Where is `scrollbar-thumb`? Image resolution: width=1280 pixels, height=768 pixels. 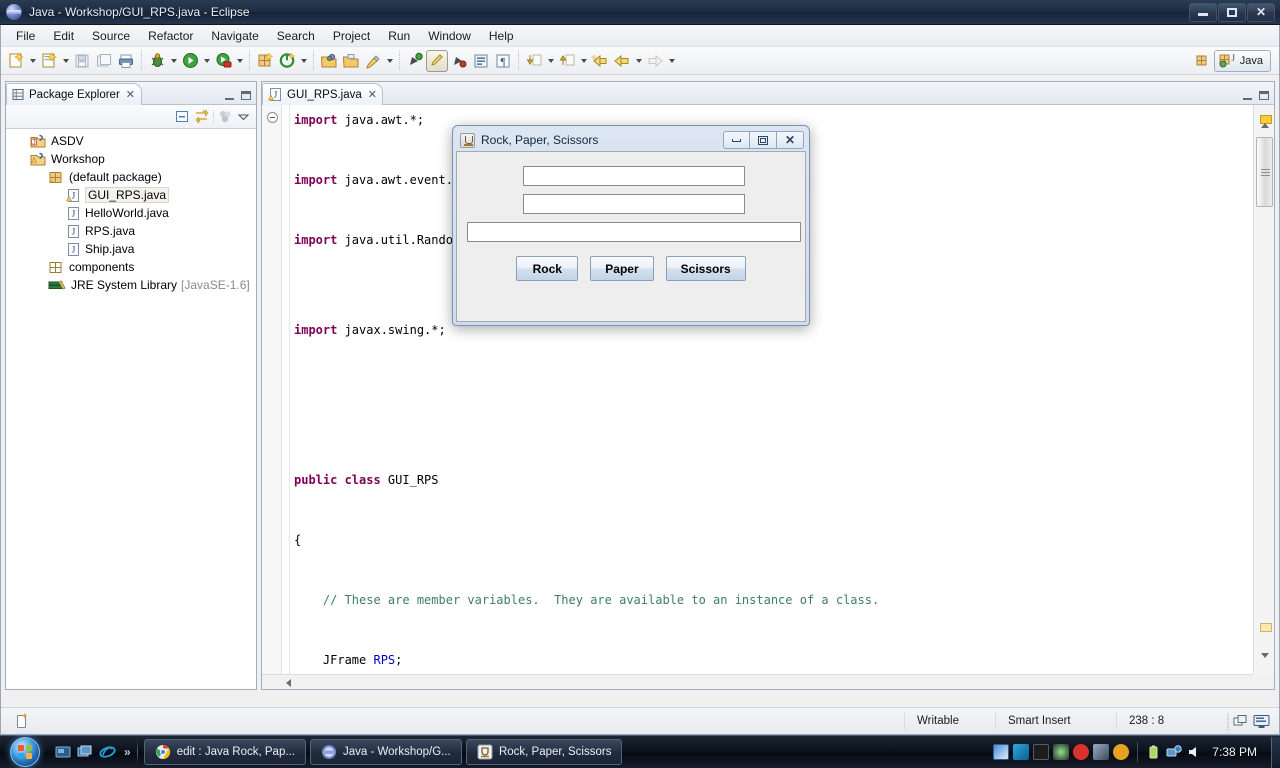
scrollbar-thumb is located at coordinates (1264, 172).